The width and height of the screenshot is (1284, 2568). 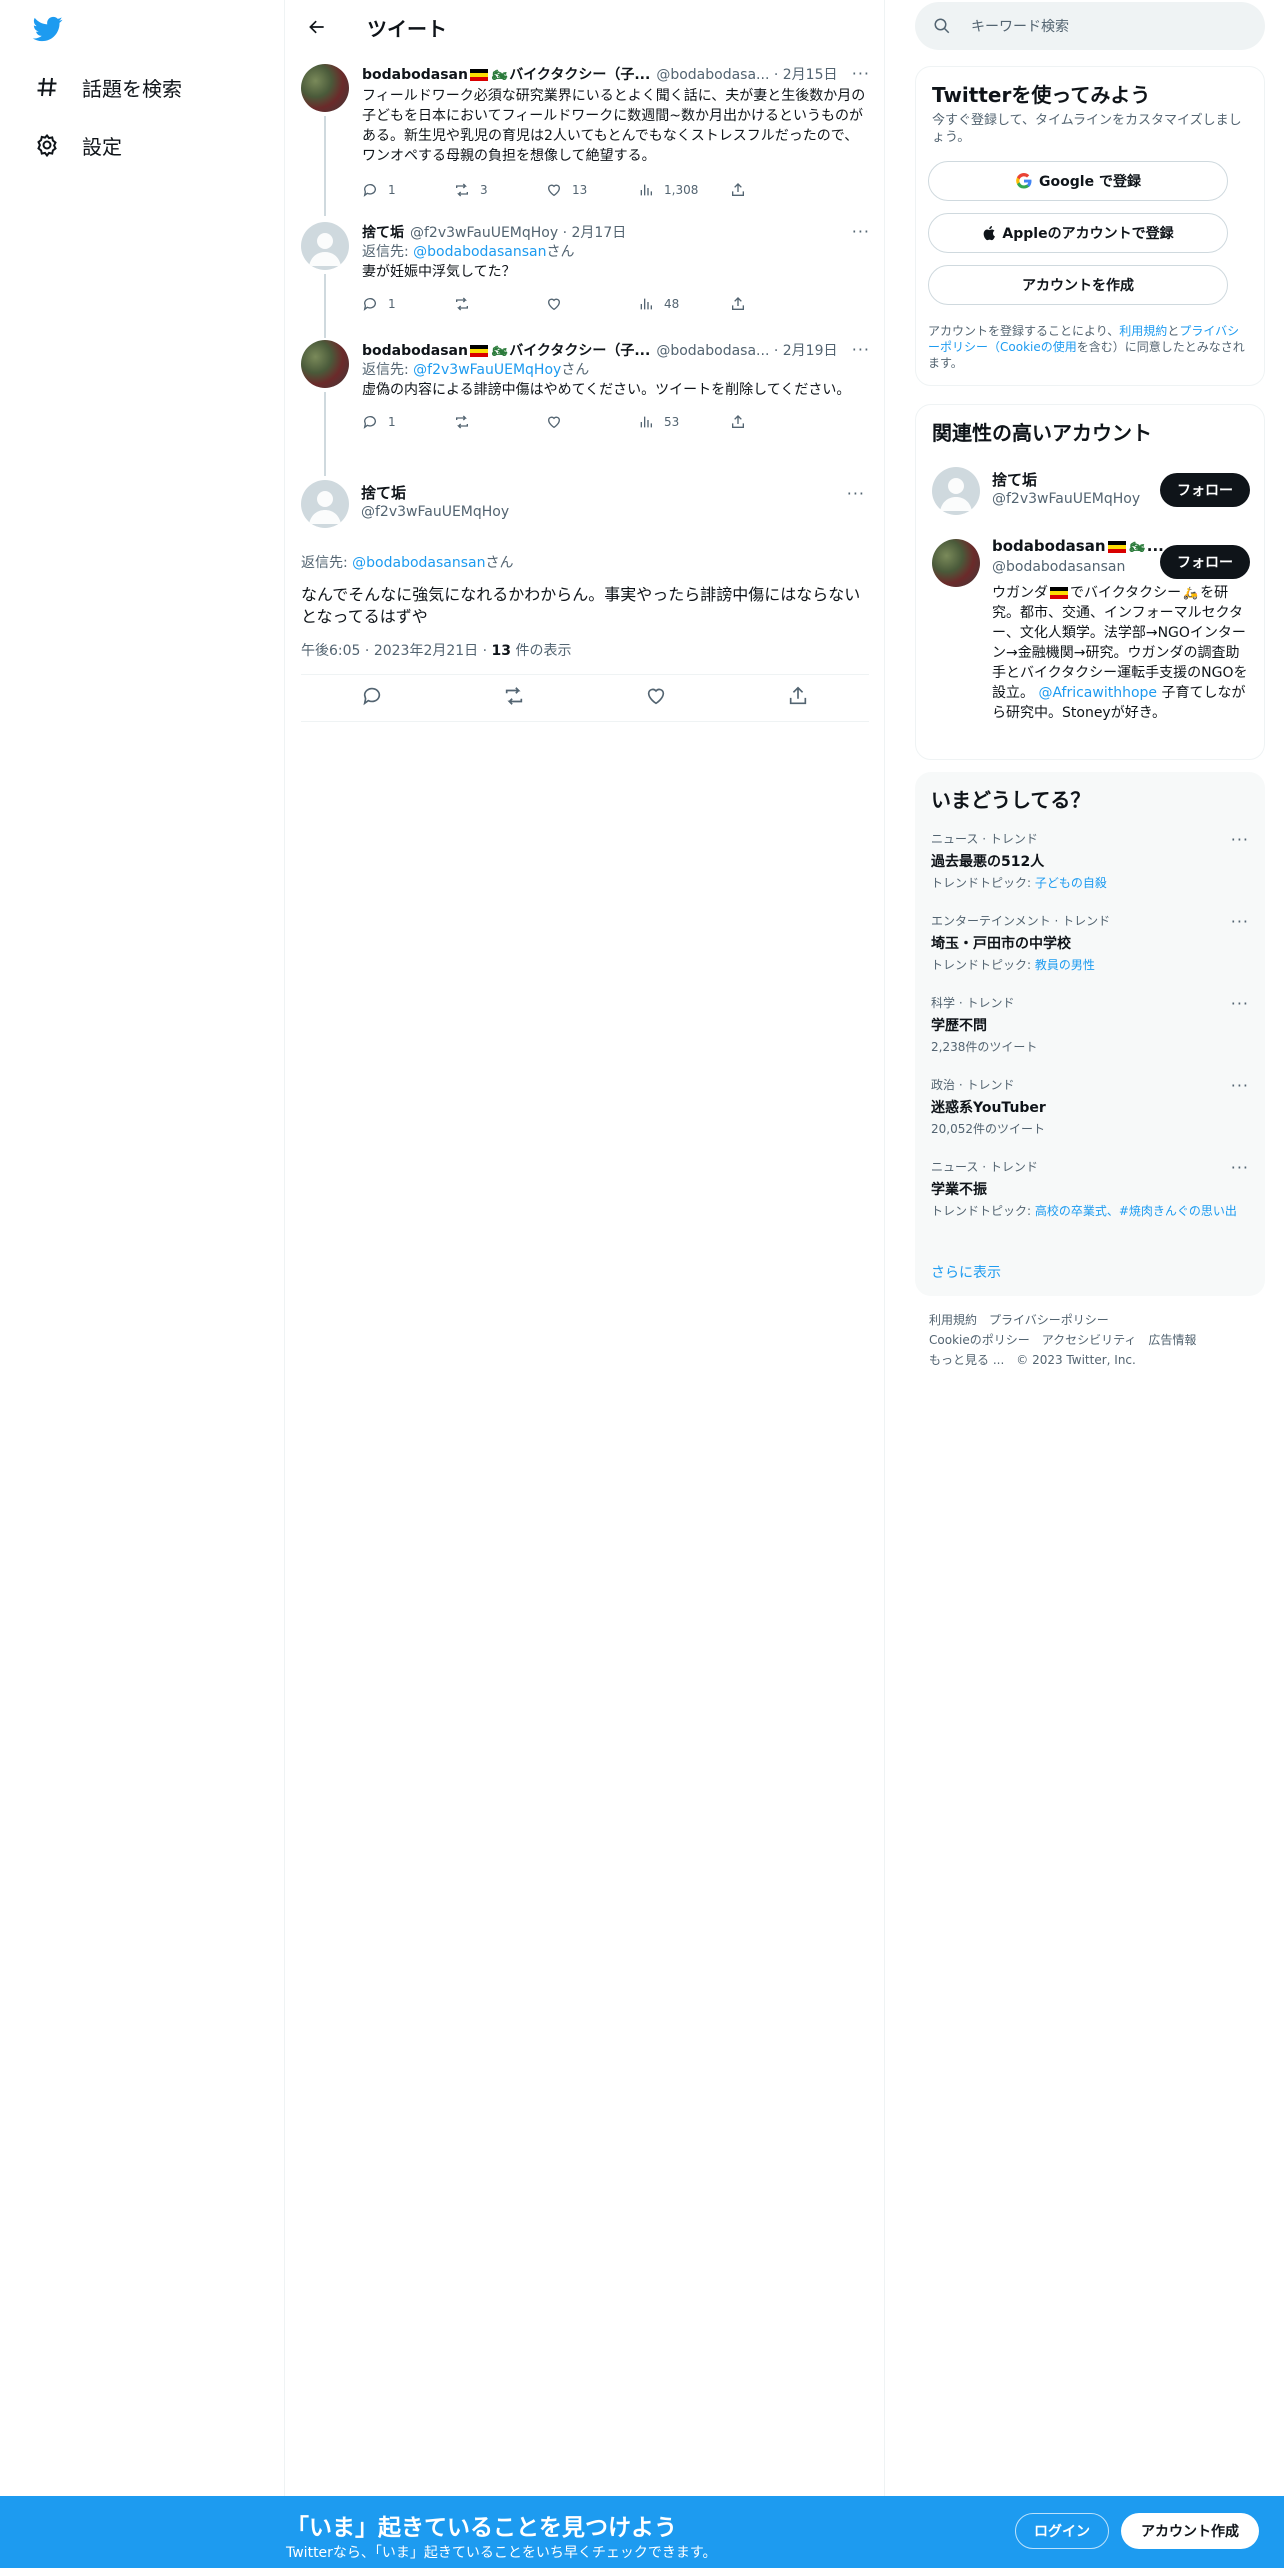 I want to click on hashtag-icon, so click(x=47, y=87).